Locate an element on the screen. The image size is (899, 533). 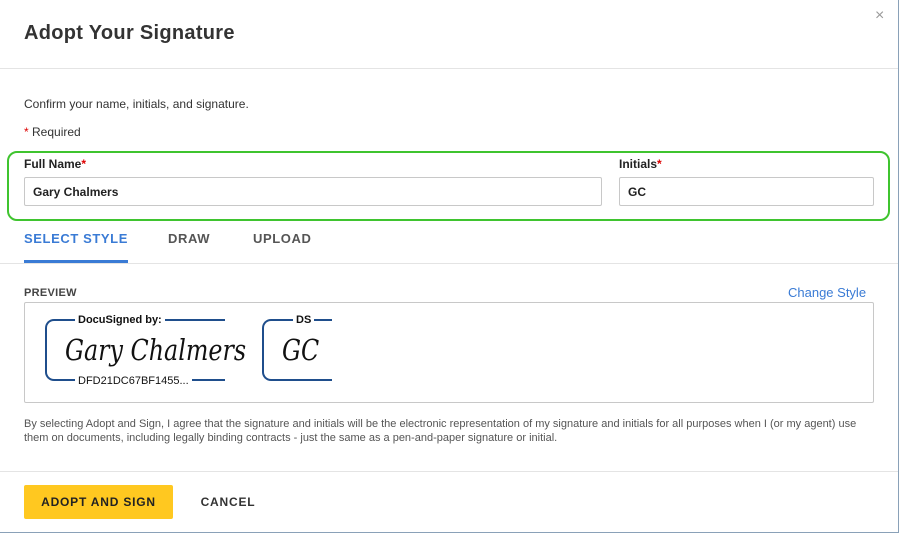
signature-header: DocuSigned by: is located at coordinates (120, 320).